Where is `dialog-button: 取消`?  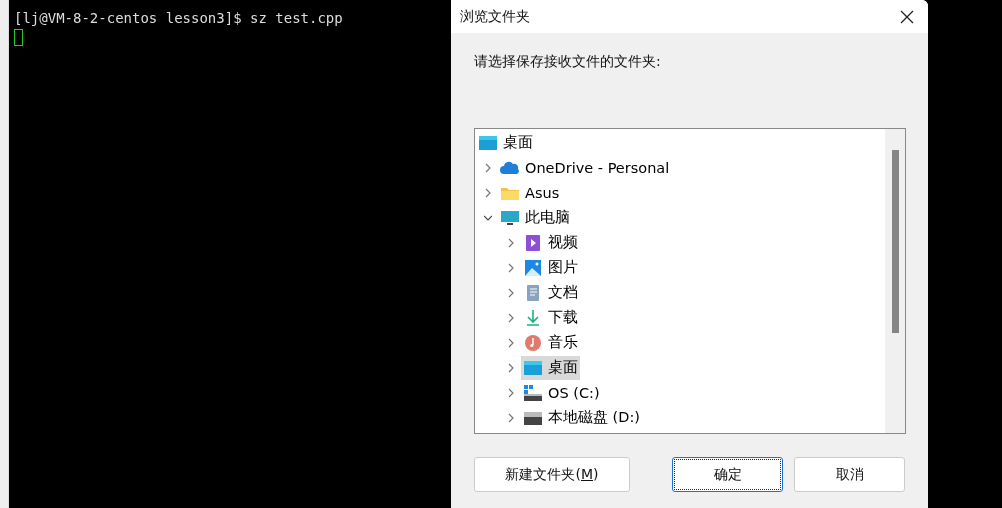
dialog-button: 取消 is located at coordinates (849, 474).